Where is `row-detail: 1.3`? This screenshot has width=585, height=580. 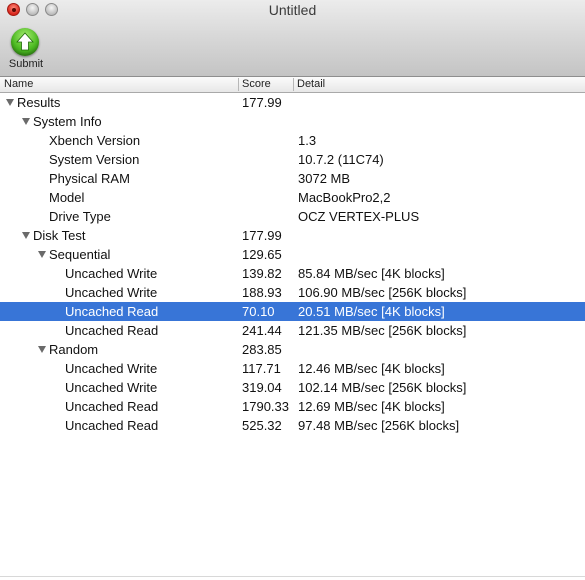 row-detail: 1.3 is located at coordinates (307, 140).